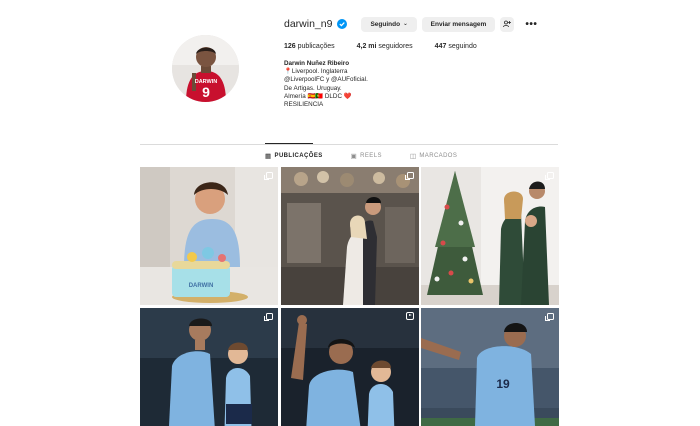 Image resolution: width=700 pixels, height=426 pixels. What do you see at coordinates (304, 105) in the screenshot?
I see `bio-line-motto: RESILIENCIA` at bounding box center [304, 105].